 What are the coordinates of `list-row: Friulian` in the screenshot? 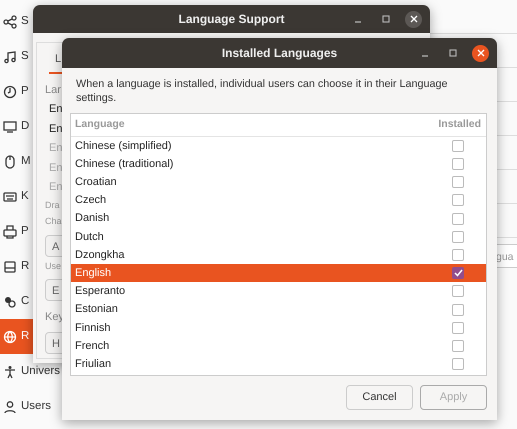 It's located at (278, 364).